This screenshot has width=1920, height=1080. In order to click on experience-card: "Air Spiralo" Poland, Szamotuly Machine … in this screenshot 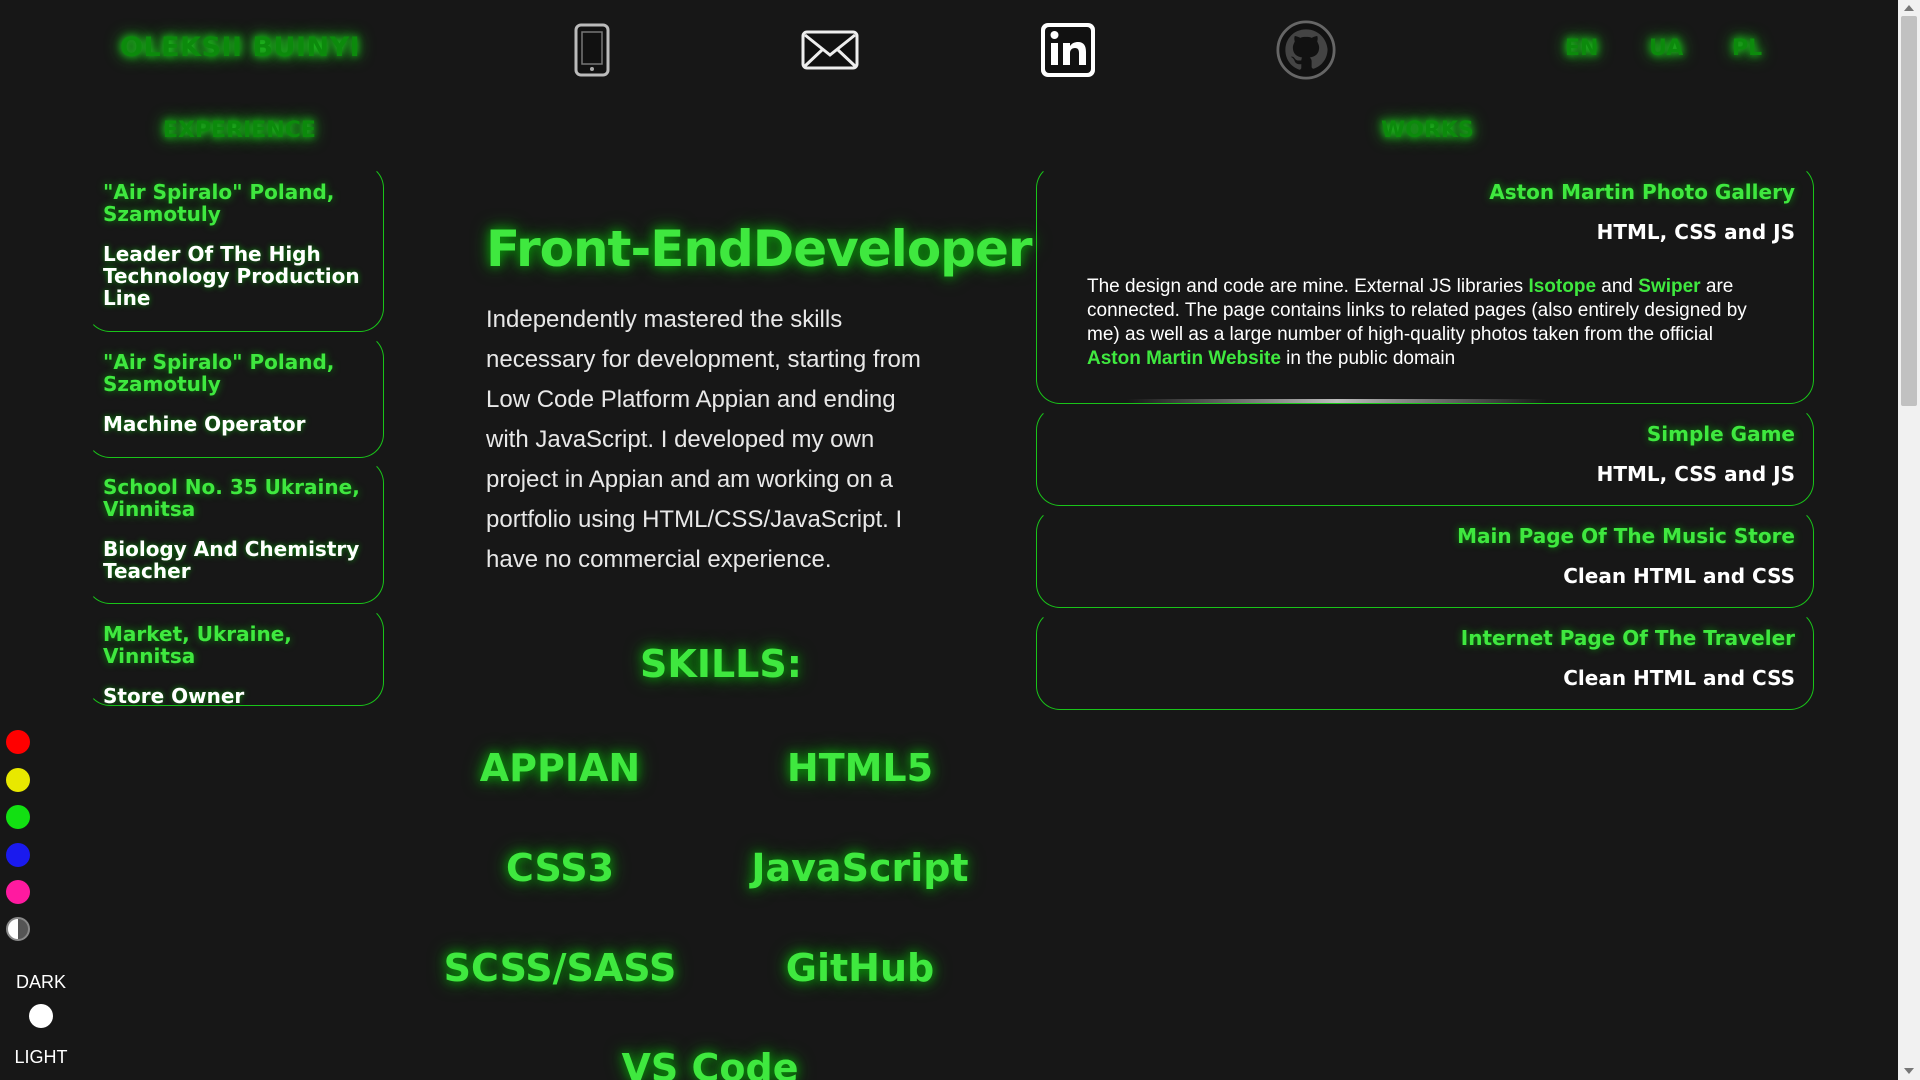, I will do `click(235, 396)`.